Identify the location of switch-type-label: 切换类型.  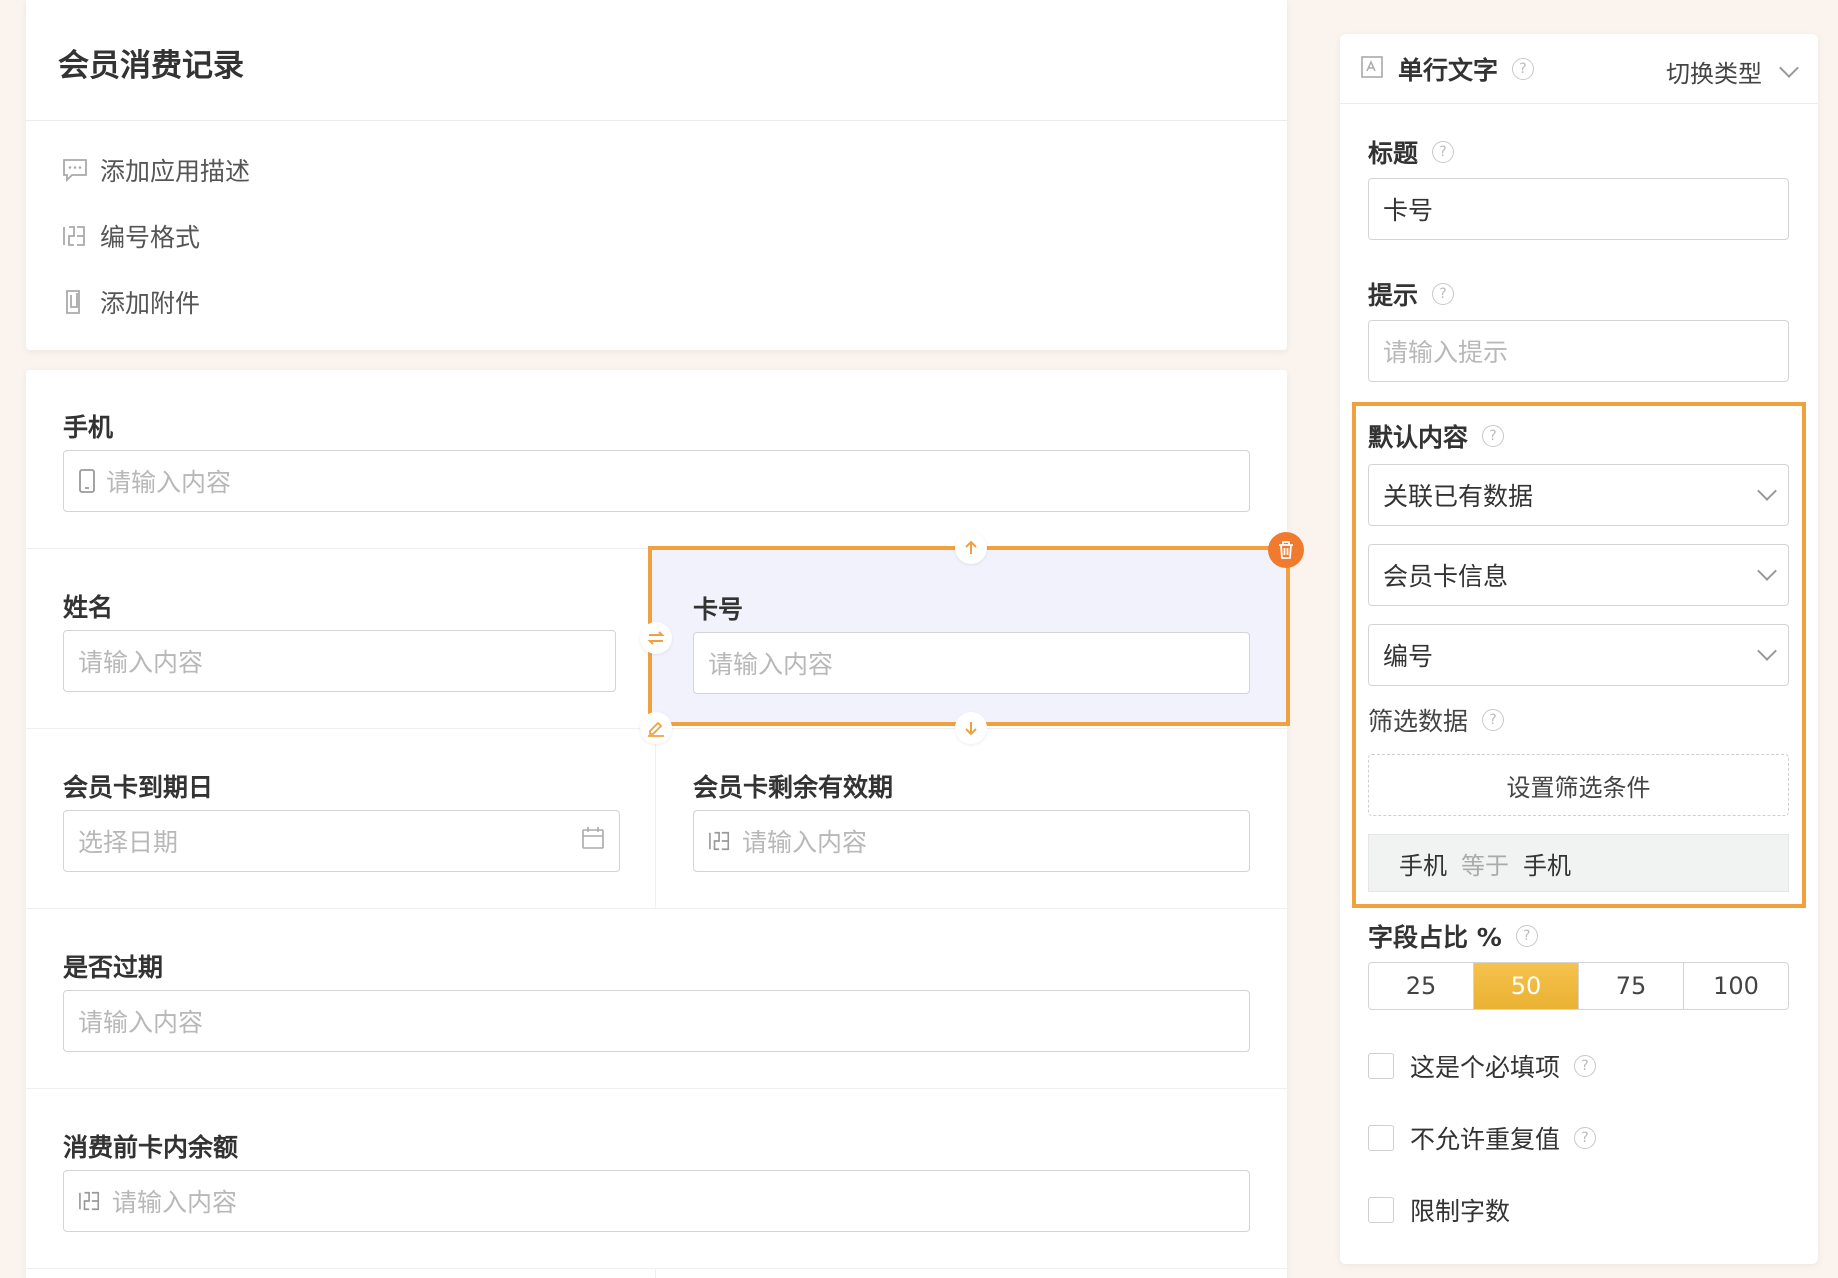
(1714, 74).